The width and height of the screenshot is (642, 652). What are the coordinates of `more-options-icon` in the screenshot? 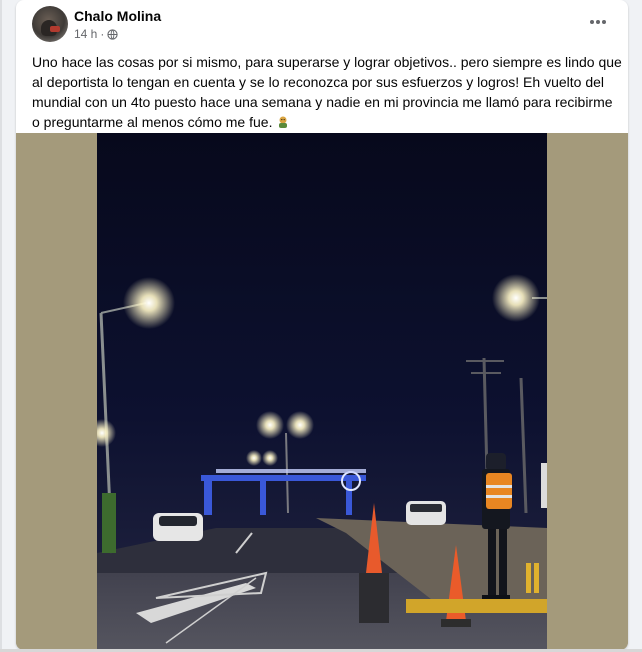 It's located at (598, 22).